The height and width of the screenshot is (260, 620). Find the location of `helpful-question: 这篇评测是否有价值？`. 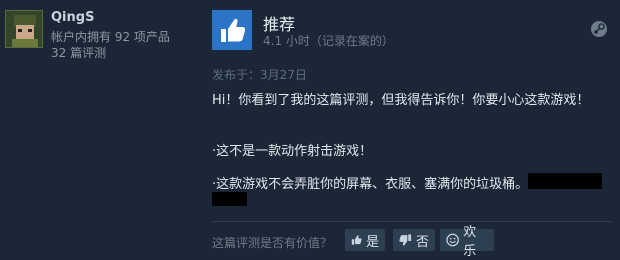

helpful-question: 这篇评测是否有价值？ is located at coordinates (272, 243).